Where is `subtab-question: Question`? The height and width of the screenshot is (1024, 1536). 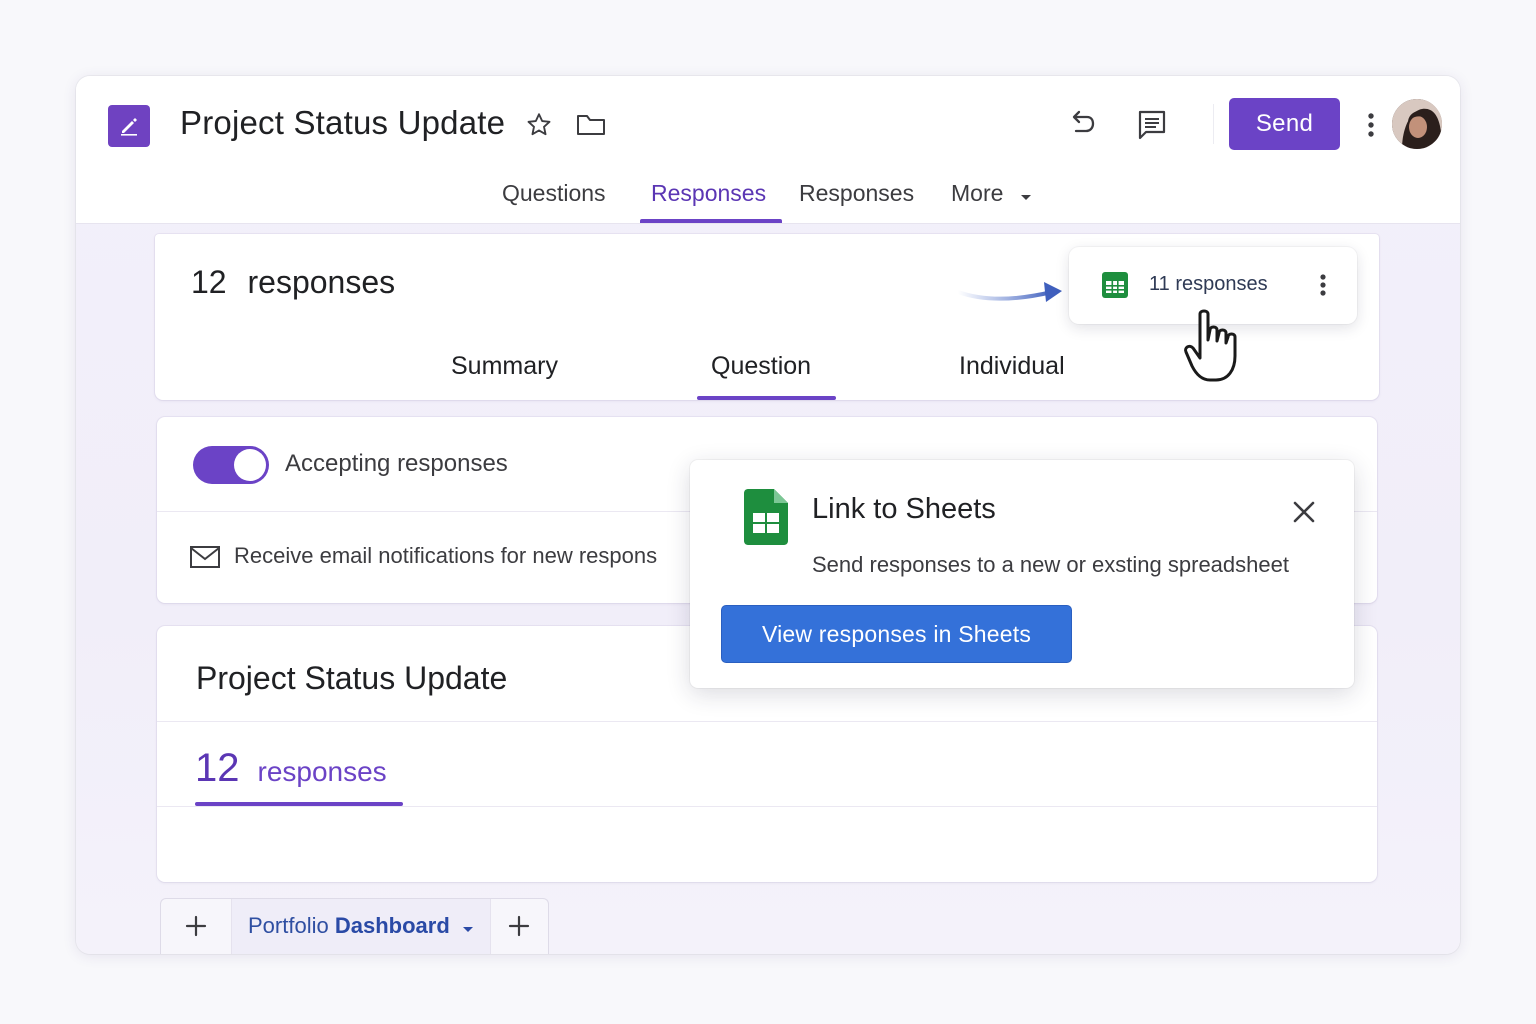 subtab-question: Question is located at coordinates (761, 366).